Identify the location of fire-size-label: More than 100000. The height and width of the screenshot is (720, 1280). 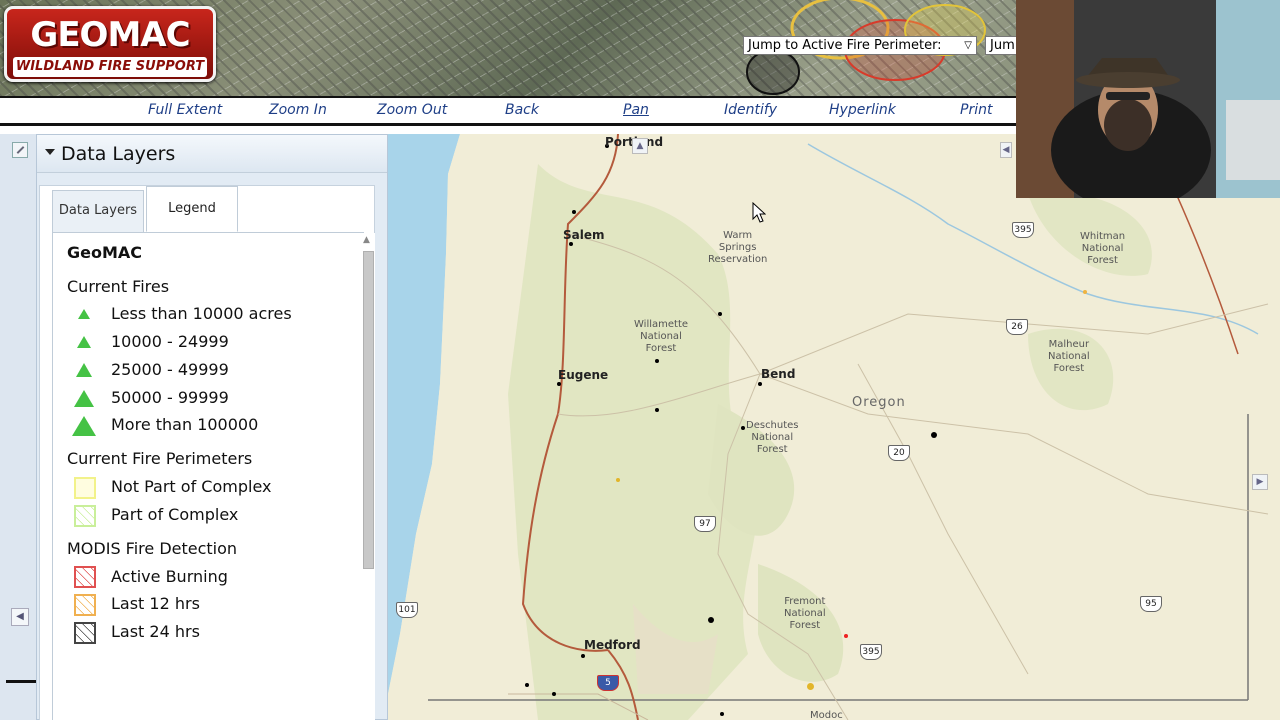
(185, 424).